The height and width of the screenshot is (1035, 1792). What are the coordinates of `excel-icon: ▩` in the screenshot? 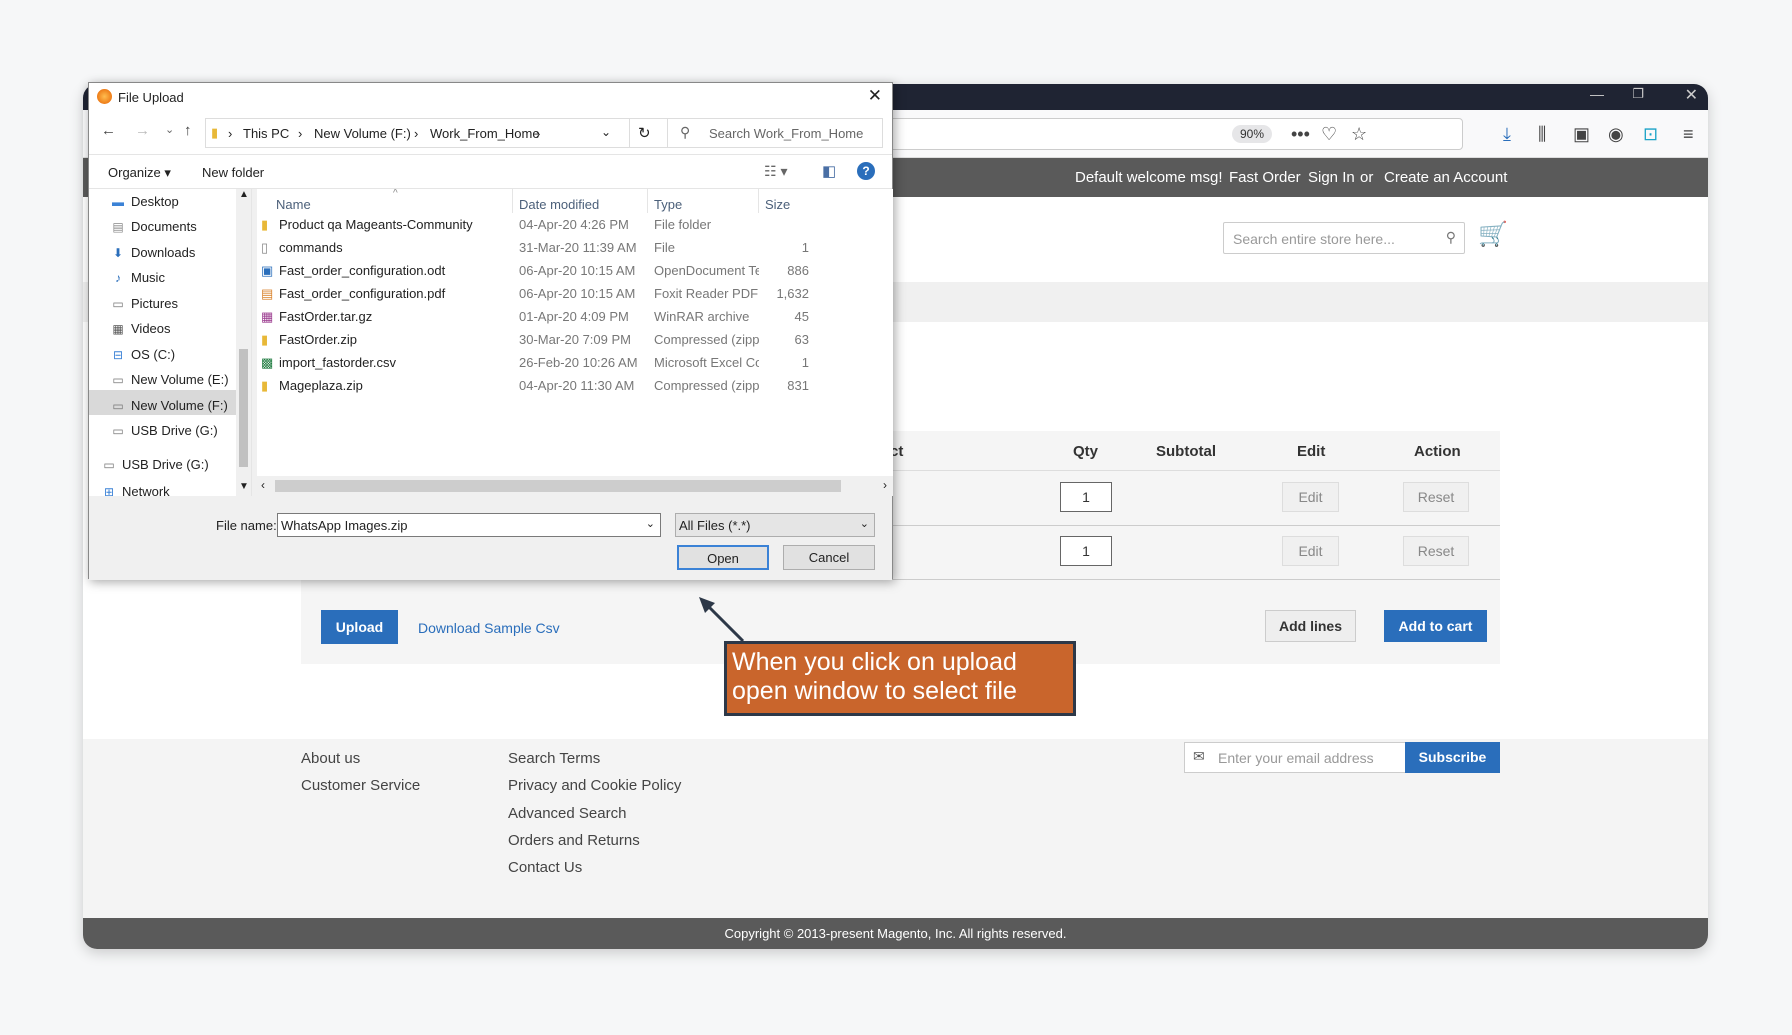 It's located at (267, 362).